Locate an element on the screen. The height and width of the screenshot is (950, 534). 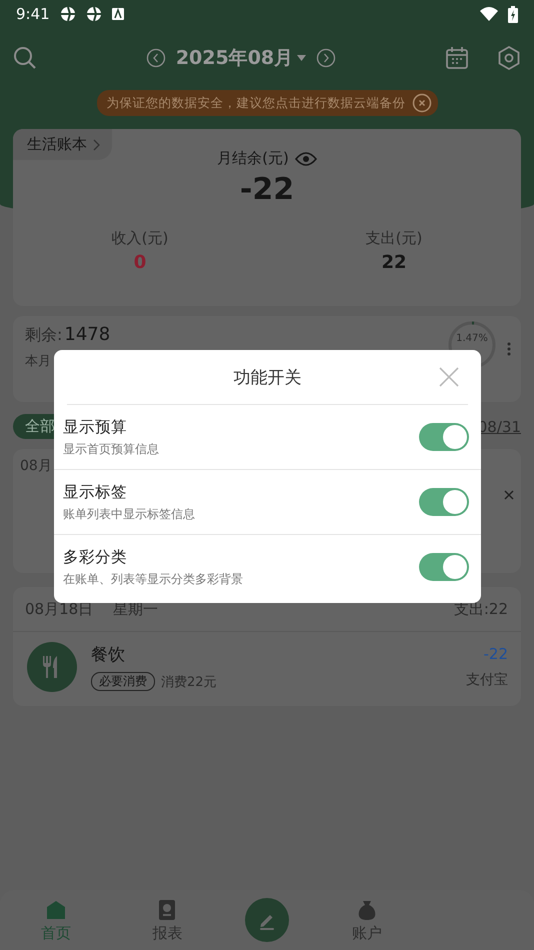
income-label: 收入(元) is located at coordinates (140, 238).